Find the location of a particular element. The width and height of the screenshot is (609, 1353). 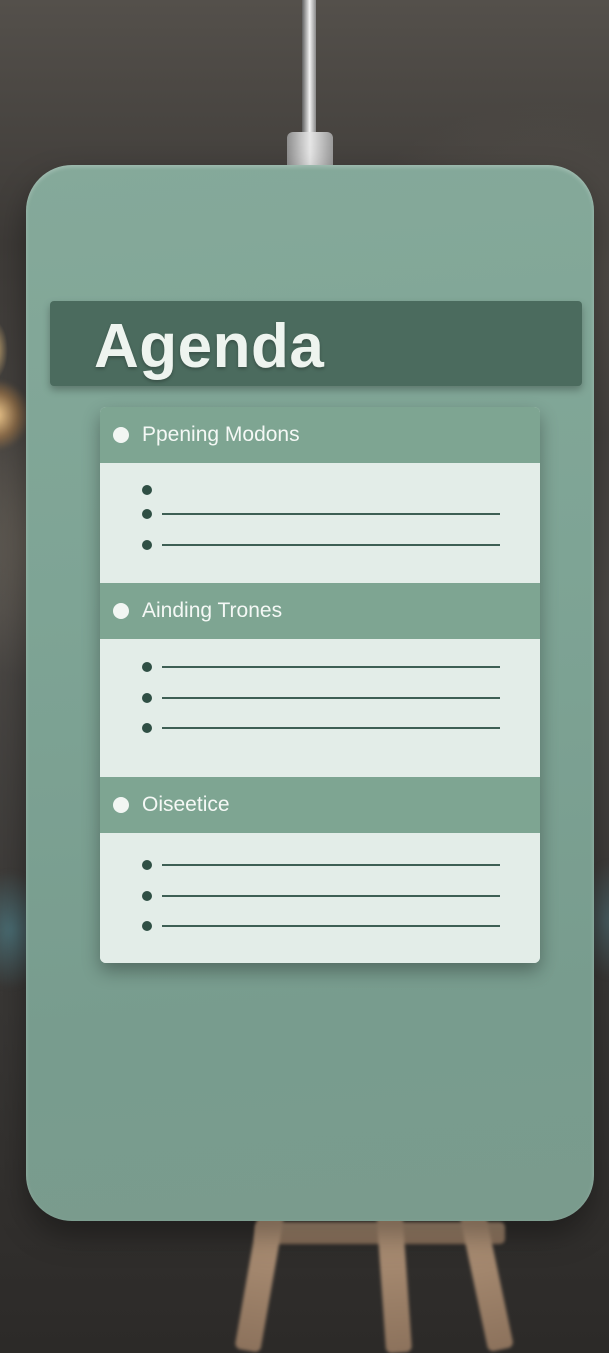

section-header-1: Ppening Modons is located at coordinates (320, 435).